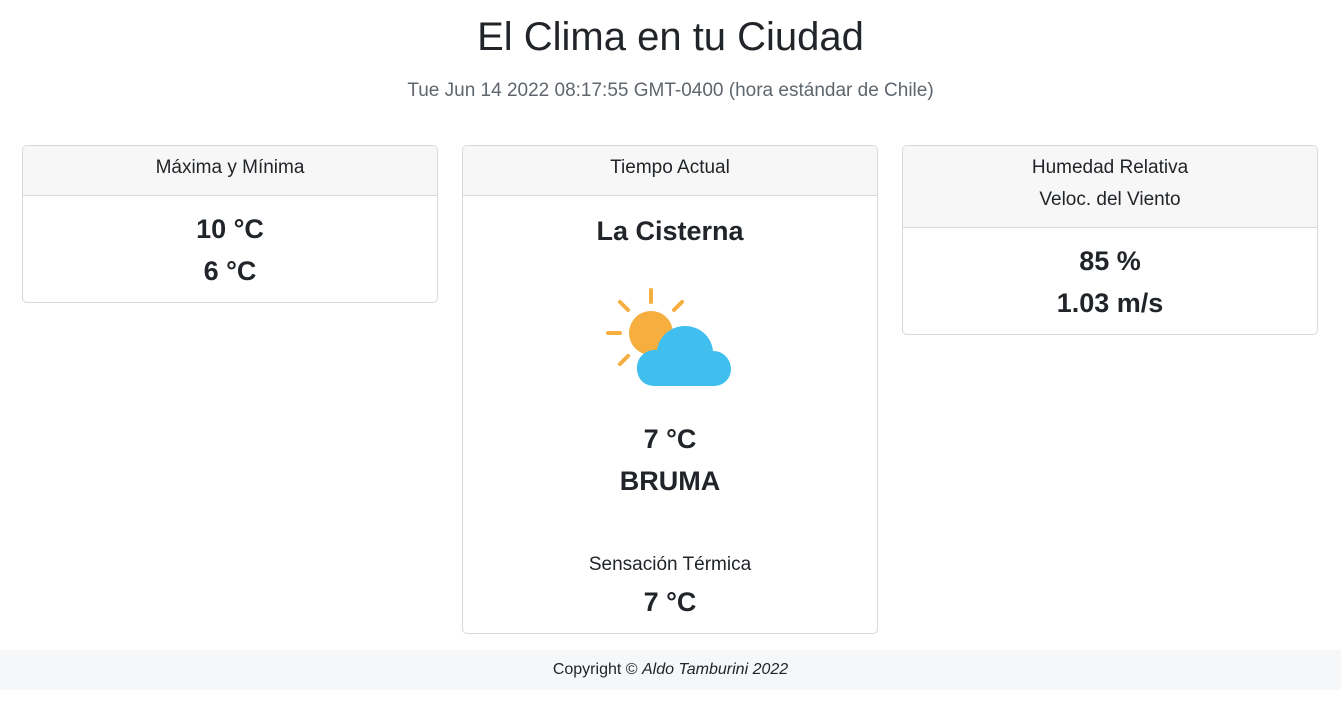  Describe the element at coordinates (715, 669) in the screenshot. I see `copyright-author: Aldo Tamburini 2022` at that location.